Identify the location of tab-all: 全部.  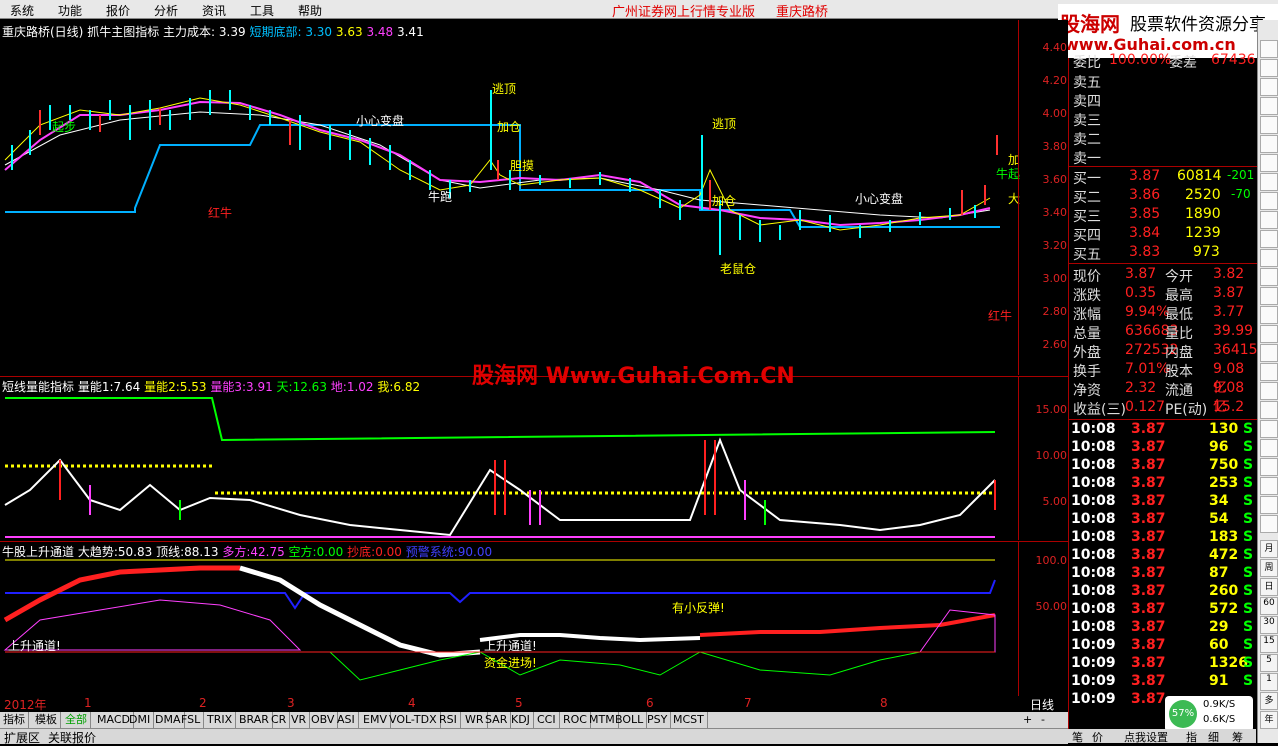
(76, 720).